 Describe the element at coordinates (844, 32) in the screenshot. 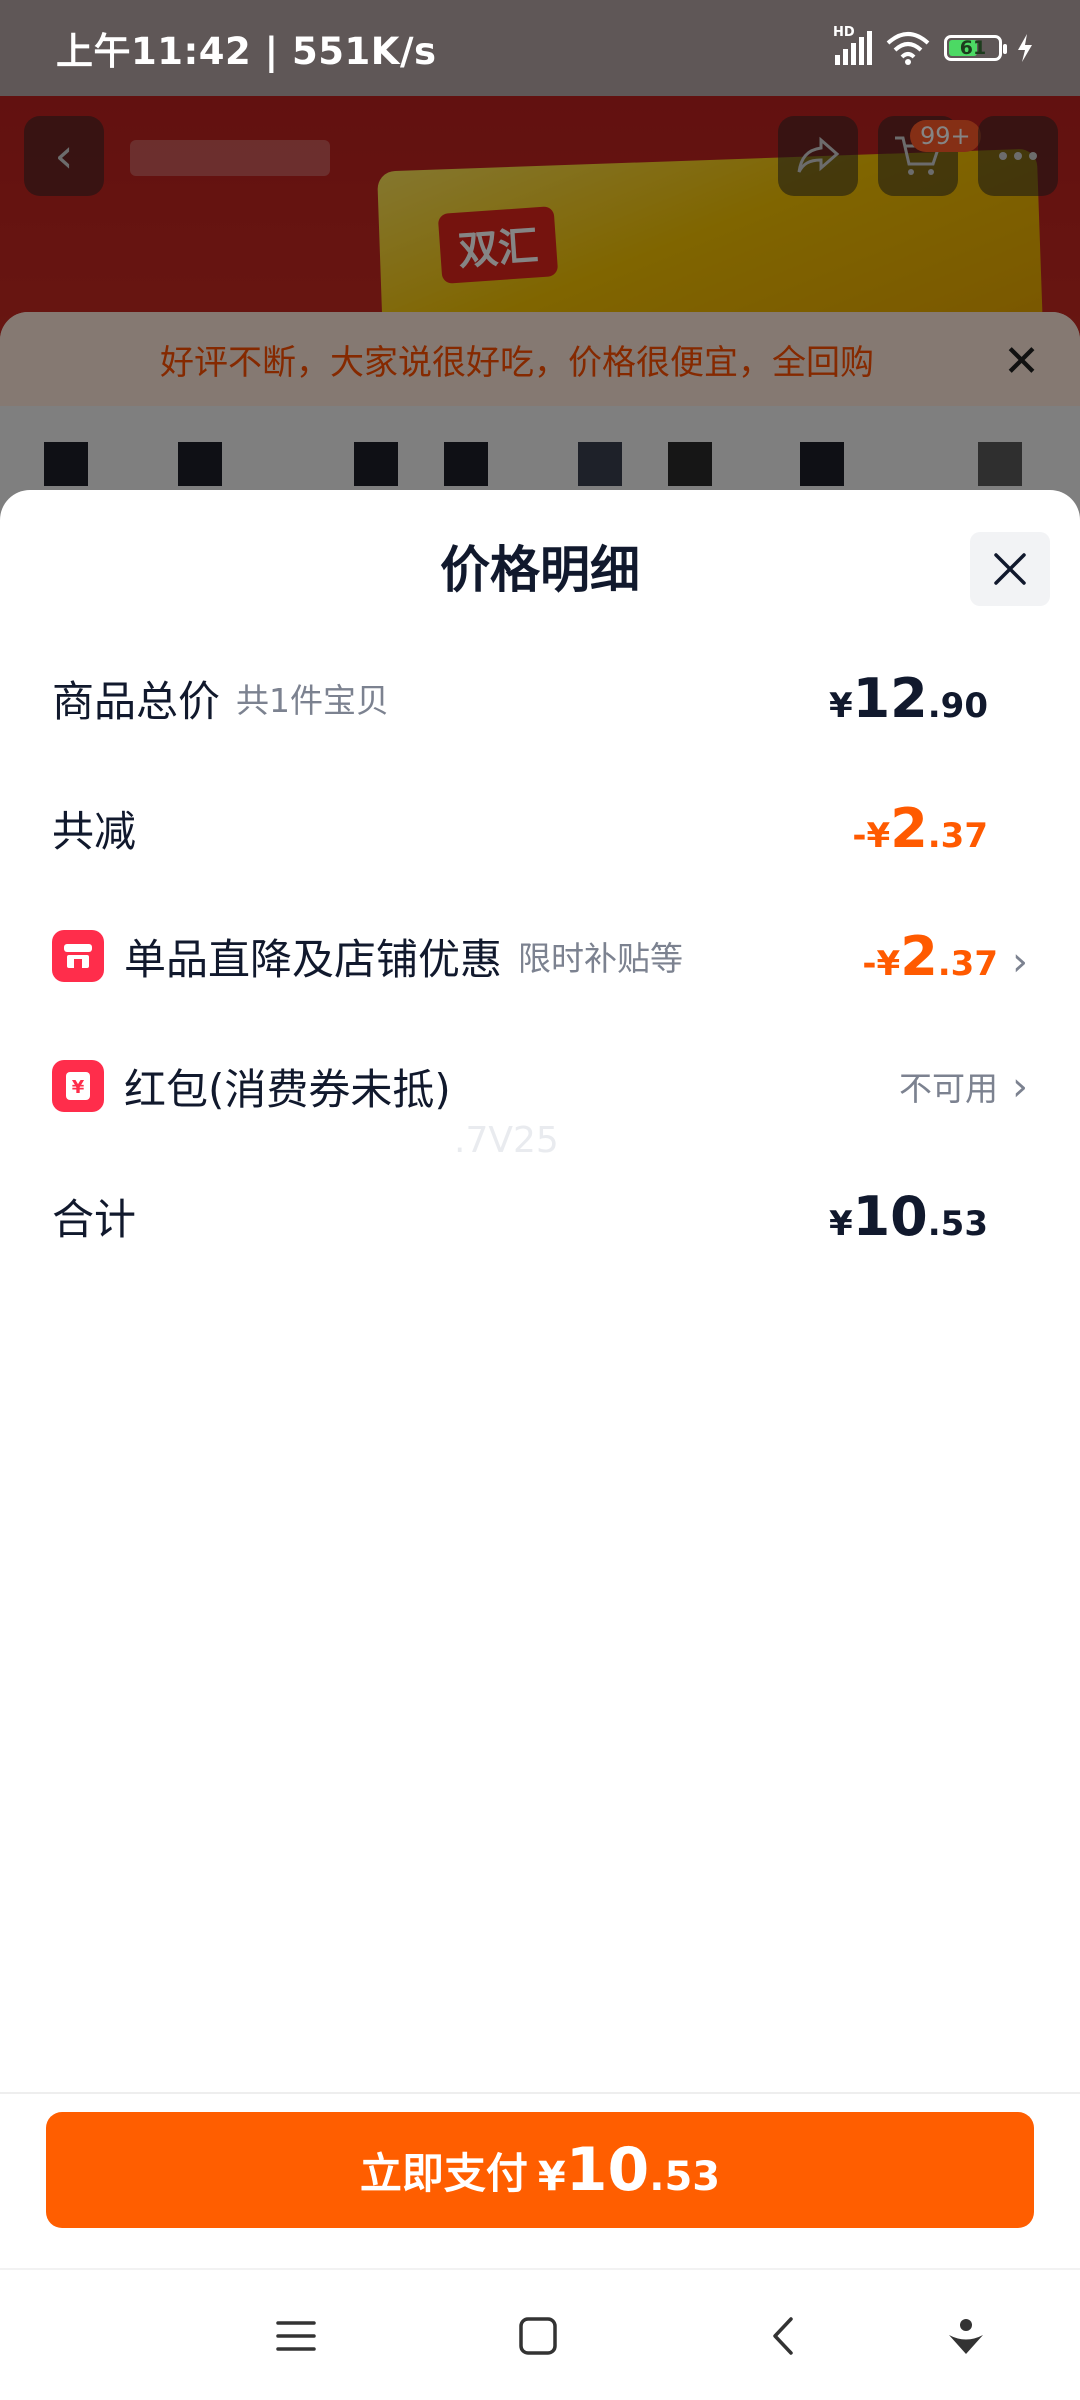

I see `network-type-label: HD` at that location.